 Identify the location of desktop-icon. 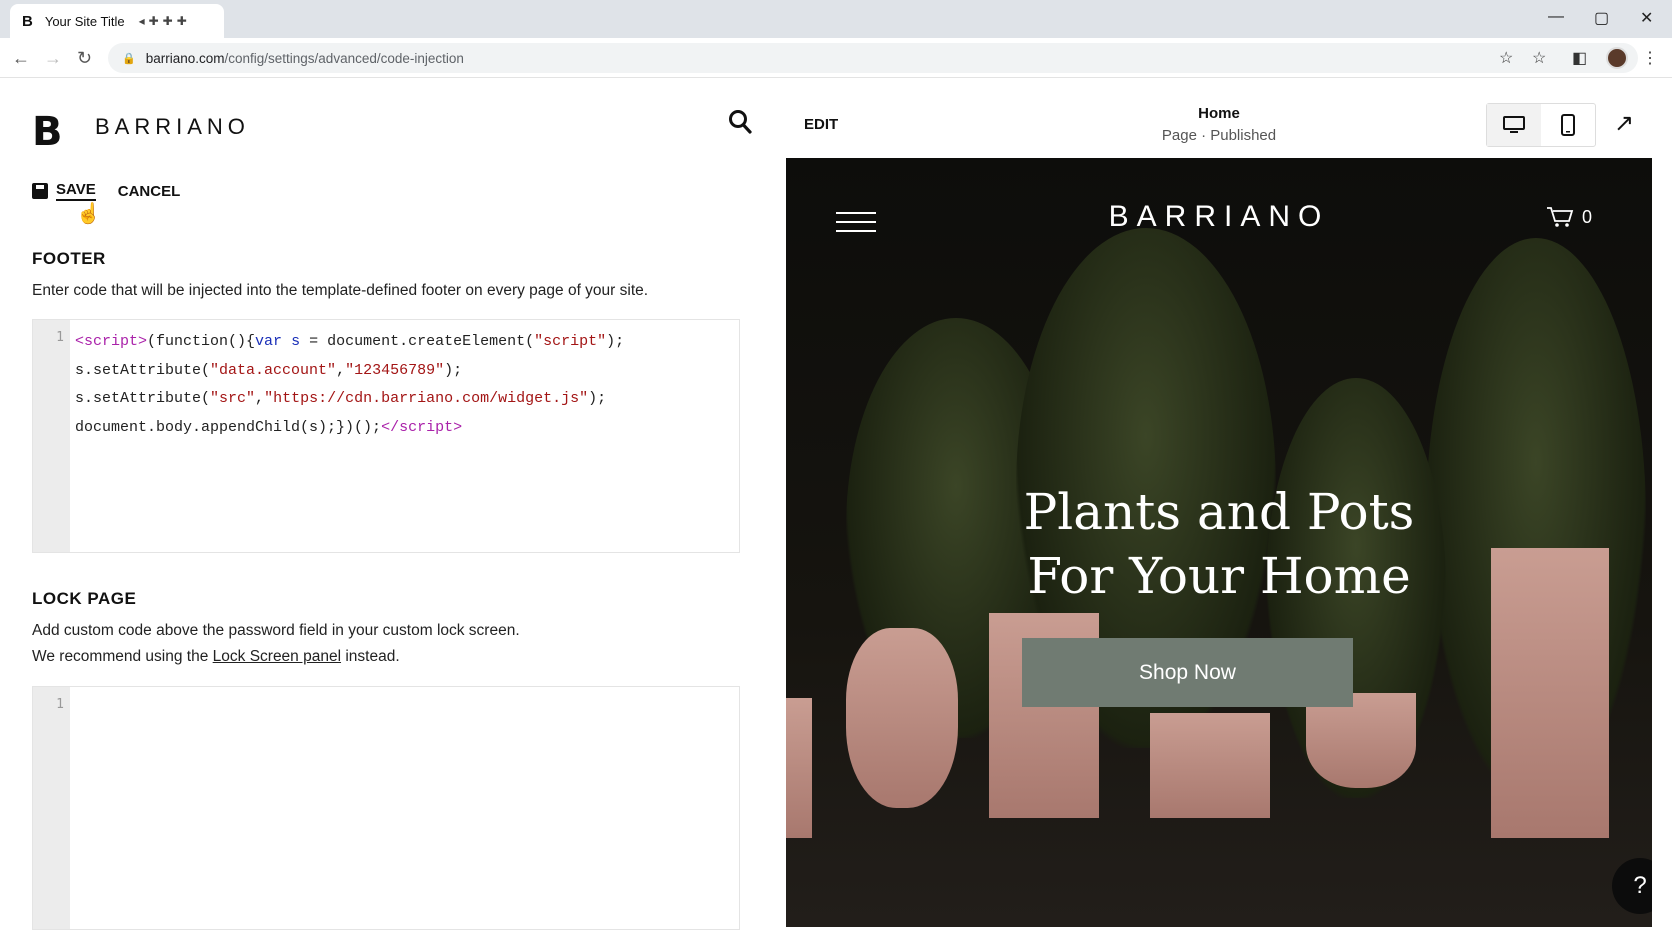
(1514, 124).